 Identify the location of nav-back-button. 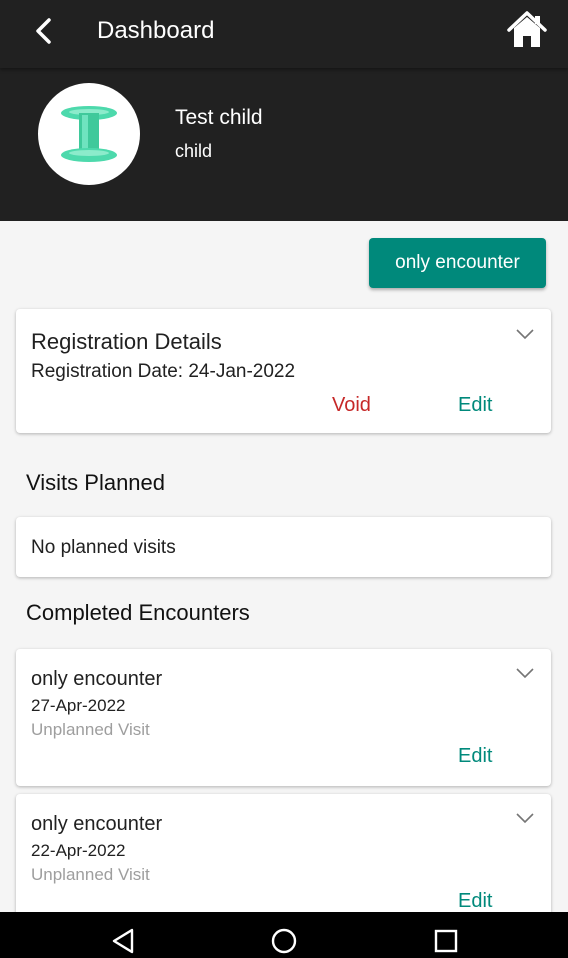
(123, 941).